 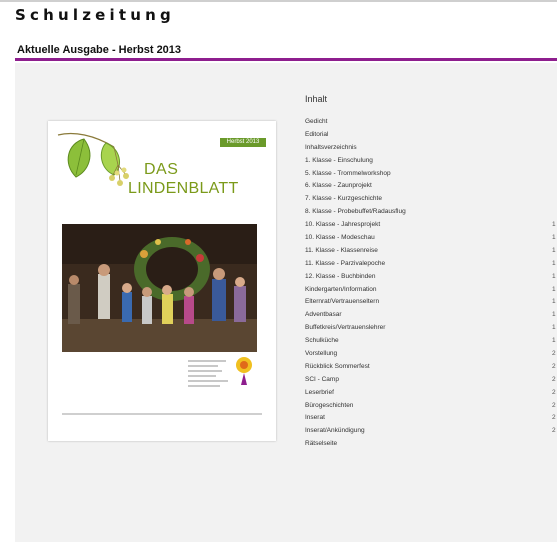 I want to click on toc-item: Rückblick Sommerfest 2, so click(x=431, y=367).